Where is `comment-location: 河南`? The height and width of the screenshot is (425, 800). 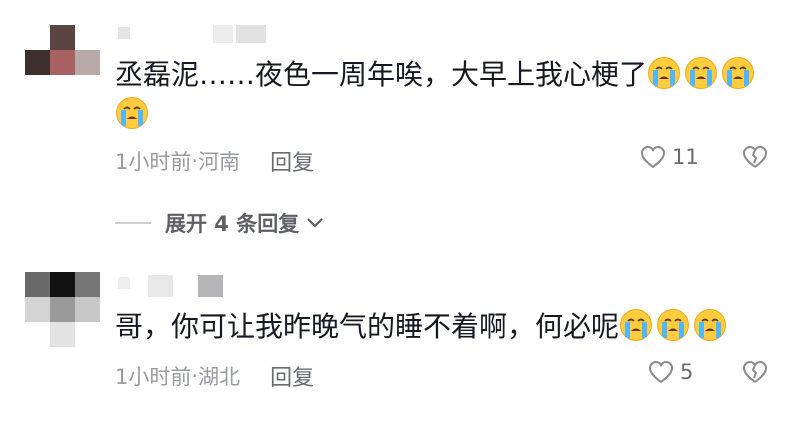
comment-location: 河南 is located at coordinates (219, 162).